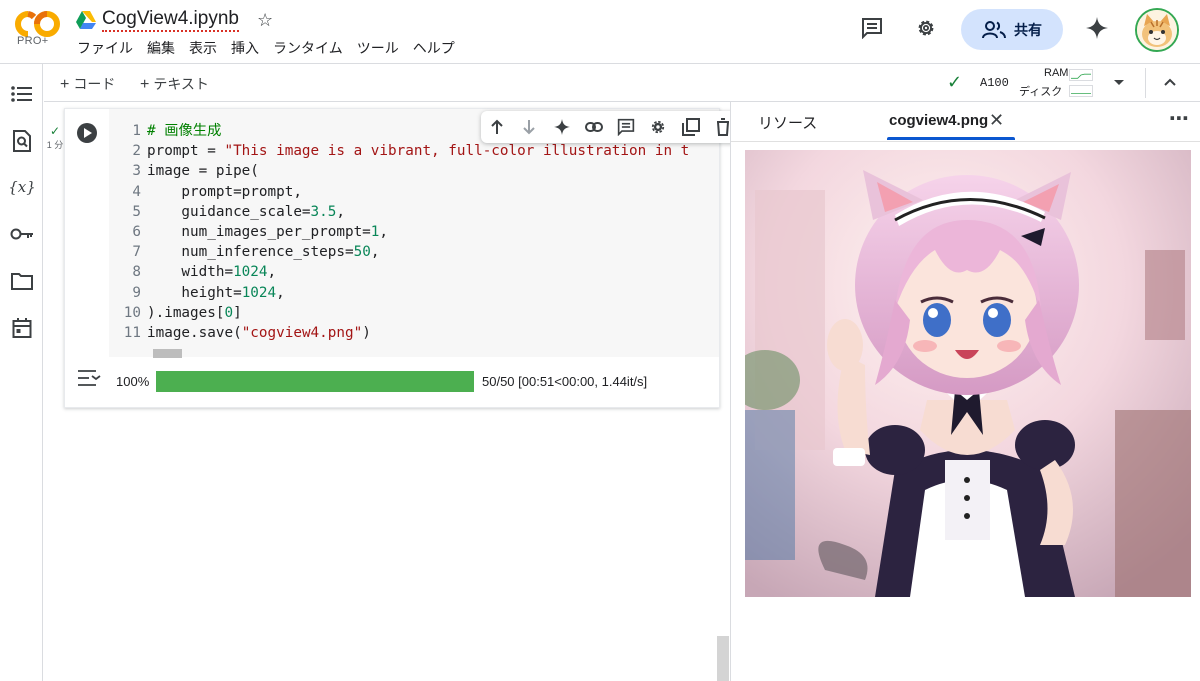  Describe the element at coordinates (926, 28) in the screenshot. I see `settings-button` at that location.